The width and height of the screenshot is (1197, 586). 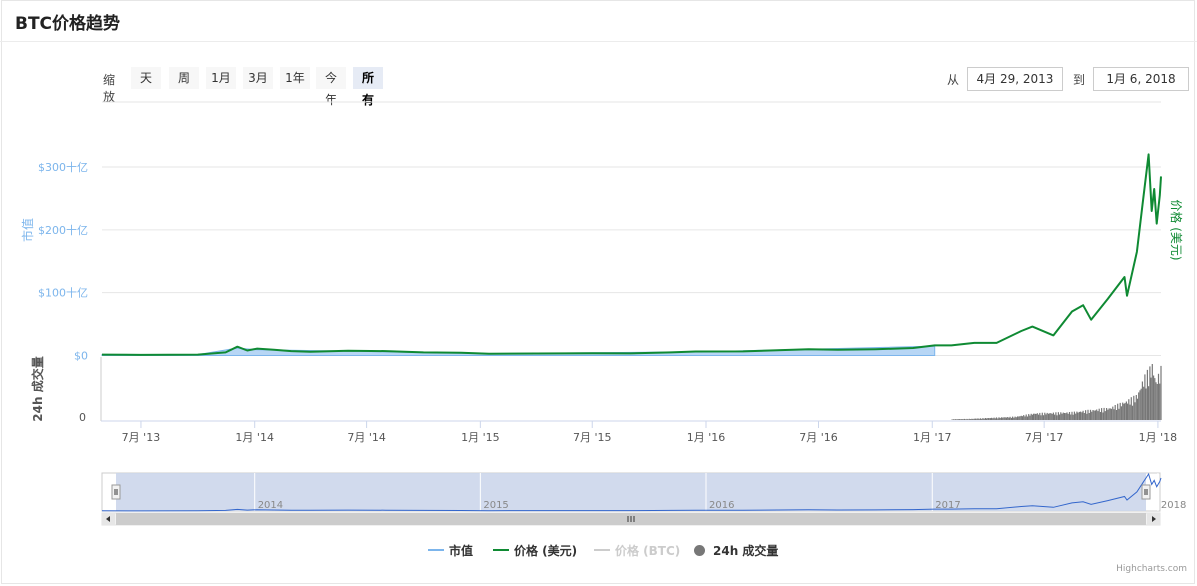 What do you see at coordinates (1146, 492) in the screenshot?
I see `navigator-right-handle` at bounding box center [1146, 492].